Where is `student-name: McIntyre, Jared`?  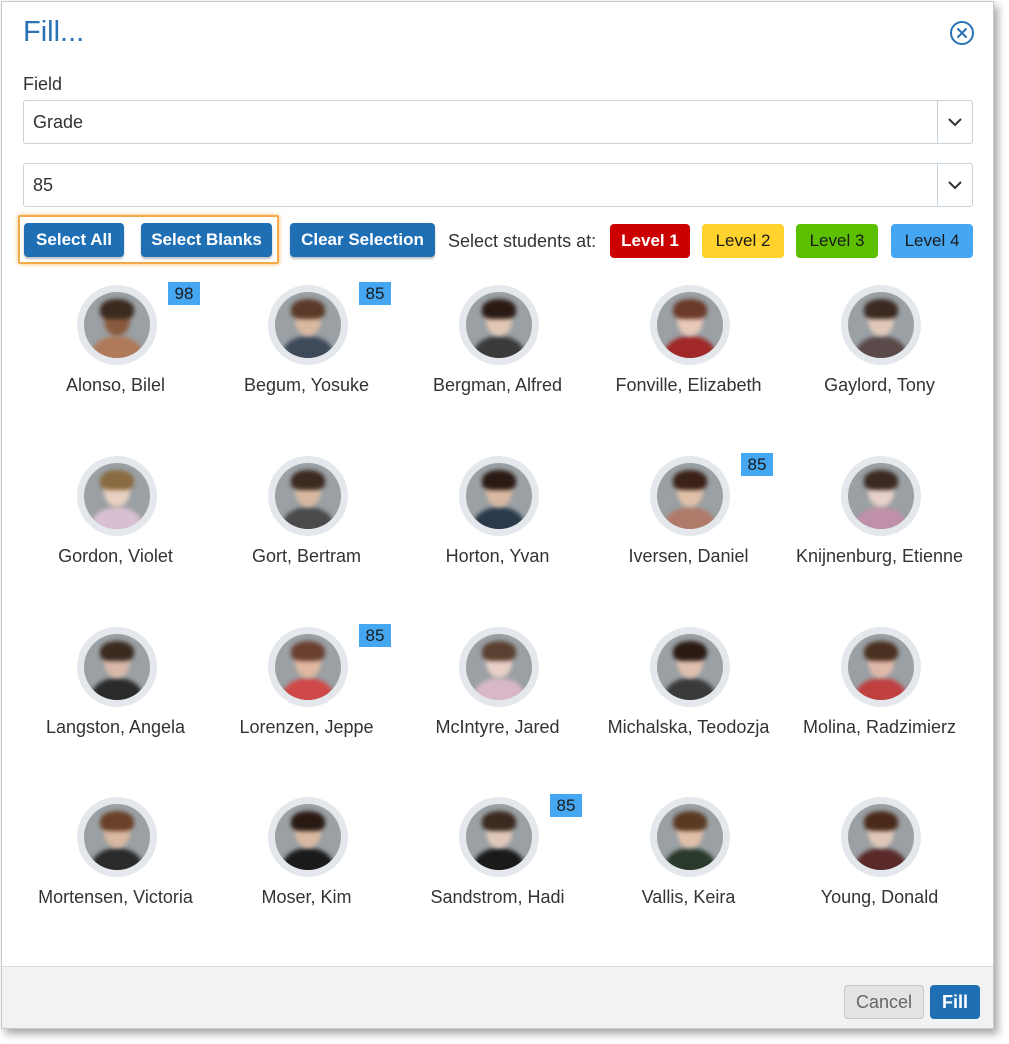 student-name: McIntyre, Jared is located at coordinates (497, 727).